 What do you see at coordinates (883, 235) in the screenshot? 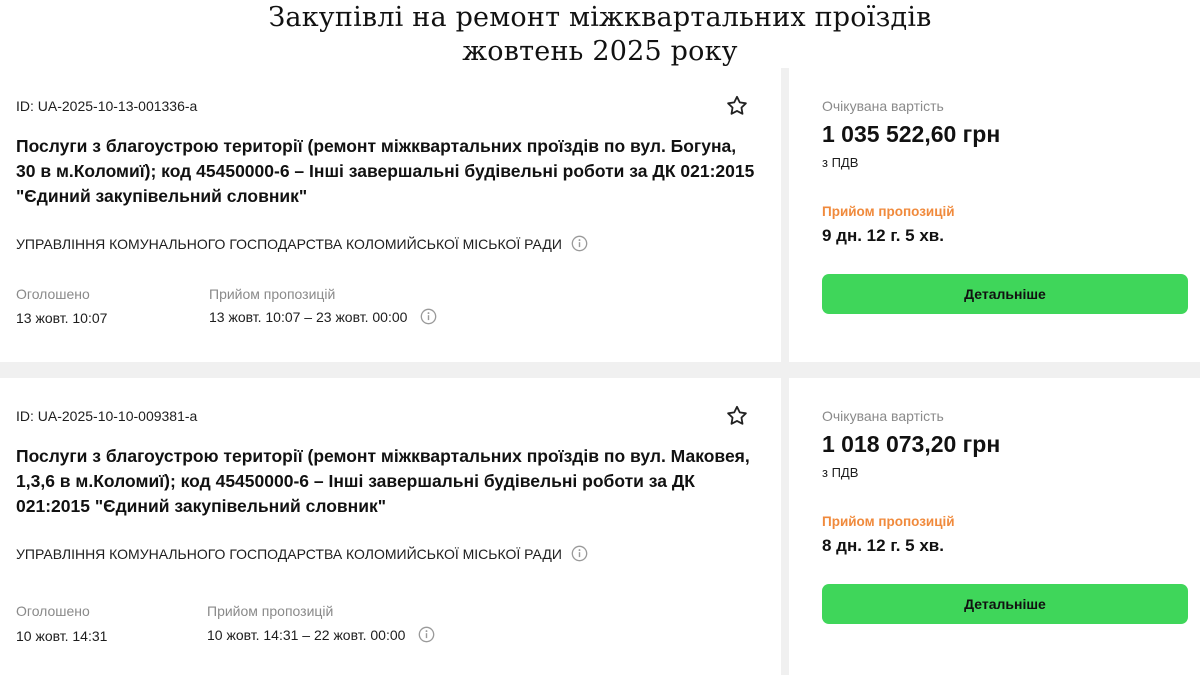
I see `time-remaining: 9 дн. 12 г. 5 хв.` at bounding box center [883, 235].